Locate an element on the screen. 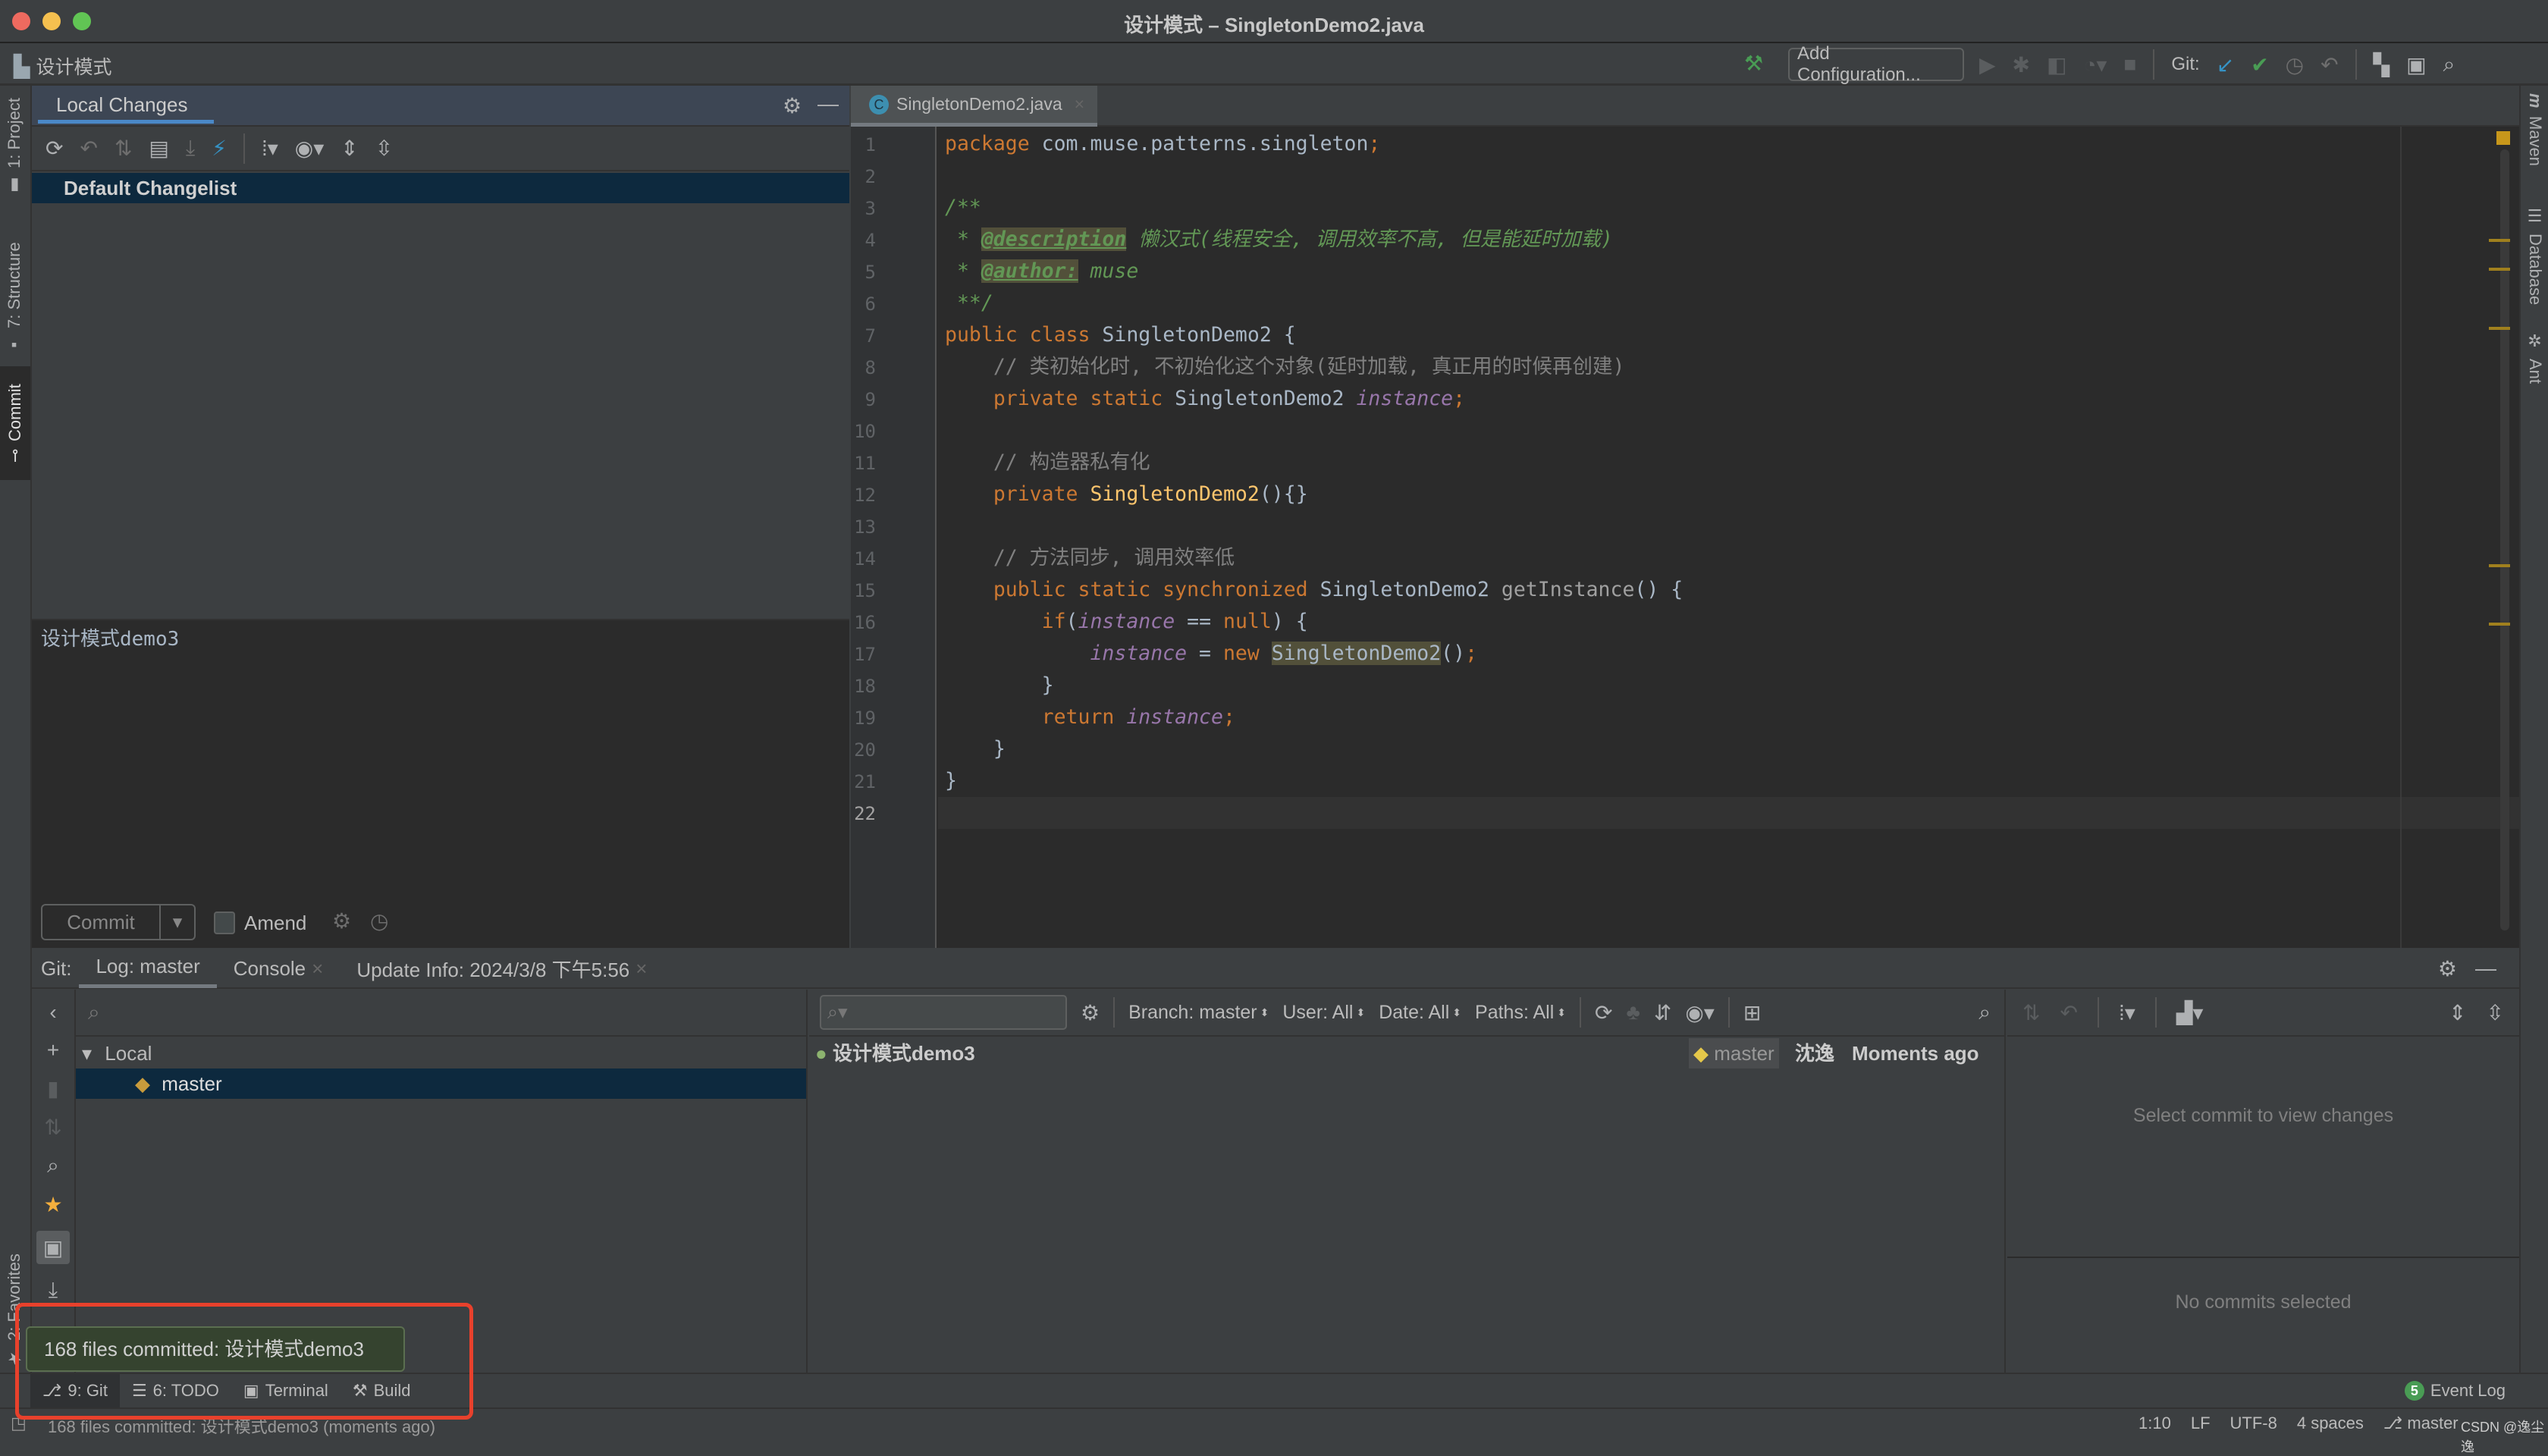  debug-icon: ✱ is located at coordinates (2021, 64).